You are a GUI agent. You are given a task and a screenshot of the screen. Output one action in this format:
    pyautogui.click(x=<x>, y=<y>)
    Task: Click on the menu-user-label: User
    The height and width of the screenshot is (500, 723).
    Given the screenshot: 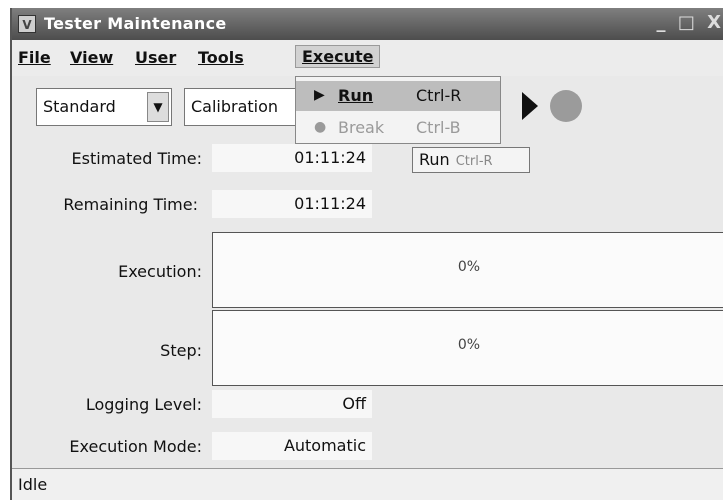 What is the action you would take?
    pyautogui.click(x=156, y=57)
    